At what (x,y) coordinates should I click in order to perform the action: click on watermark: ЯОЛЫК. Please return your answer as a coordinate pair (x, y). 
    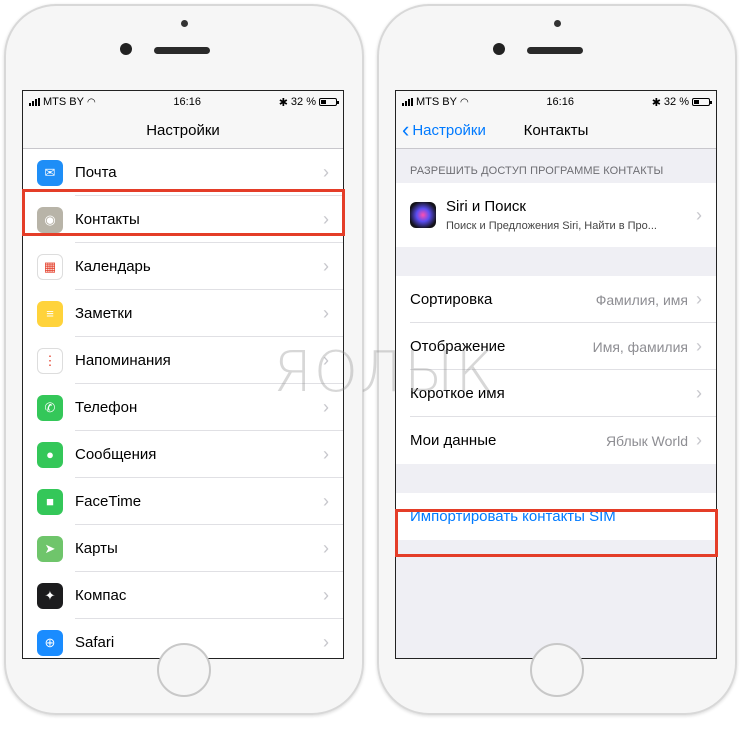
    Looking at the image, I should click on (384, 372).